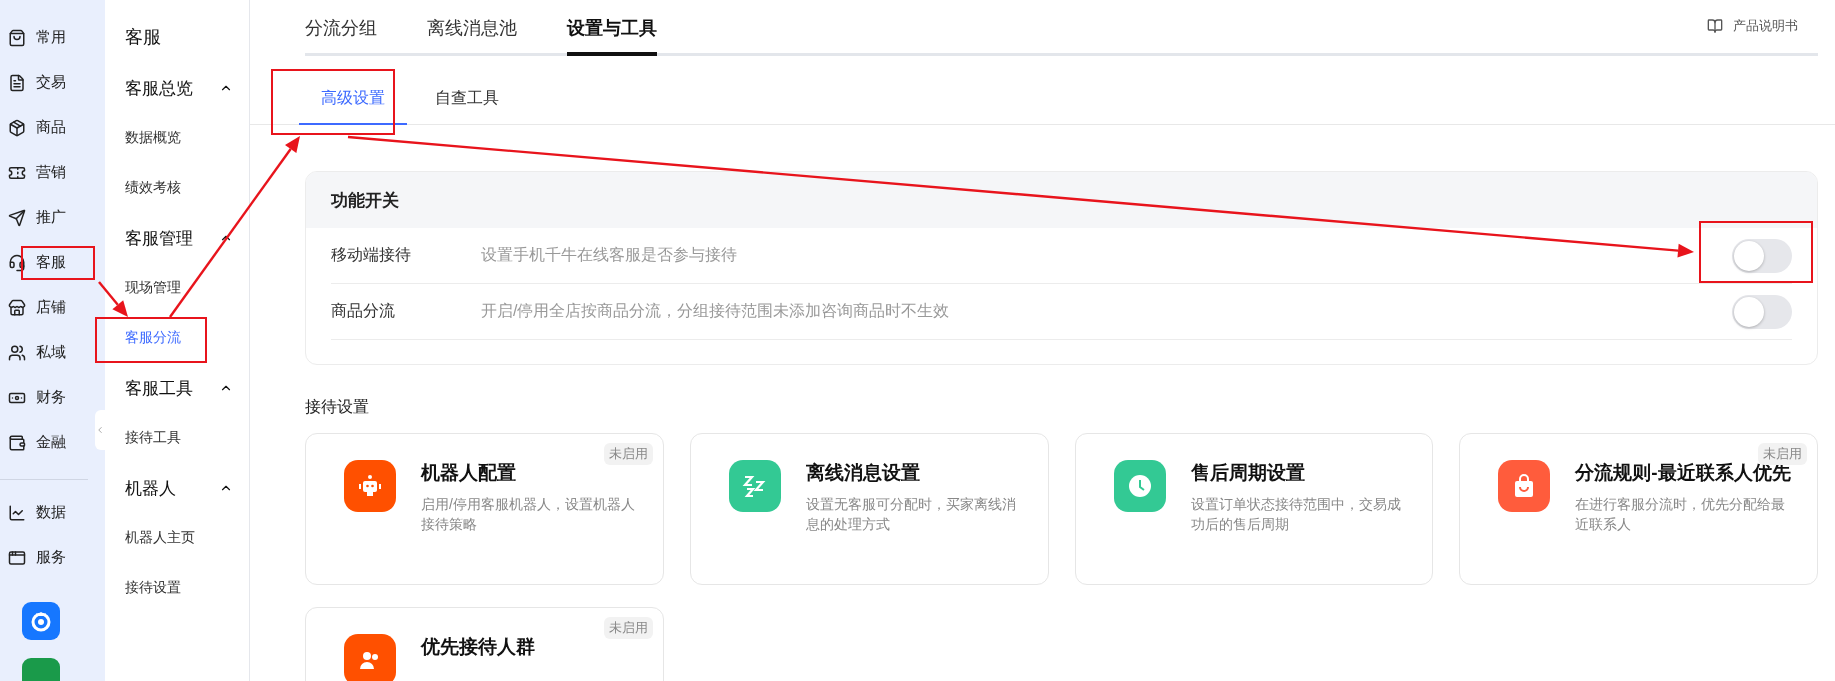  Describe the element at coordinates (159, 388) in the screenshot. I see `group-label: 客服工具` at that location.